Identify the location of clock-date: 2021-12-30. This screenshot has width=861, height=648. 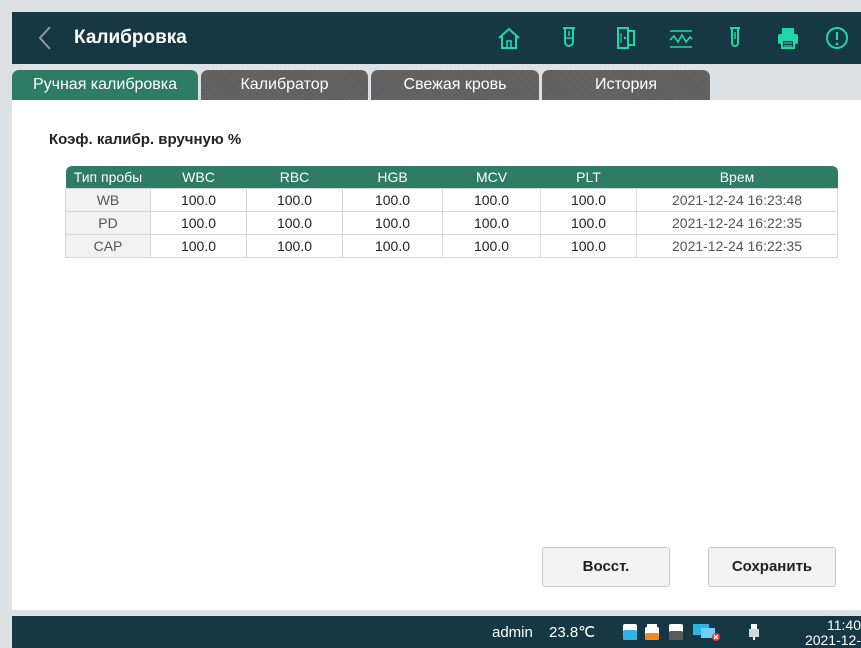
(832, 640).